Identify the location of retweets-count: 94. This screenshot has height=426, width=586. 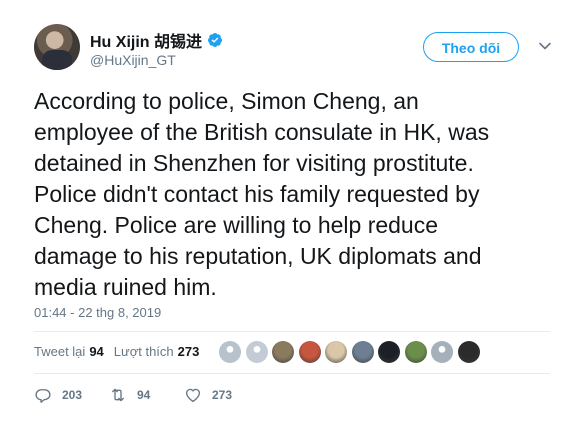
(96, 351).